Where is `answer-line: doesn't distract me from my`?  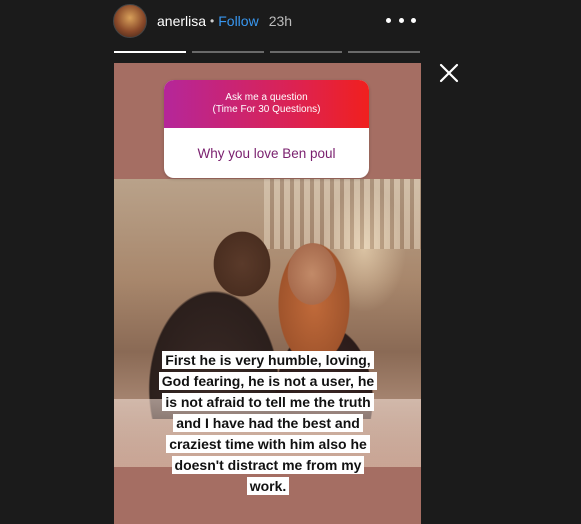 answer-line: doesn't distract me from my is located at coordinates (268, 465).